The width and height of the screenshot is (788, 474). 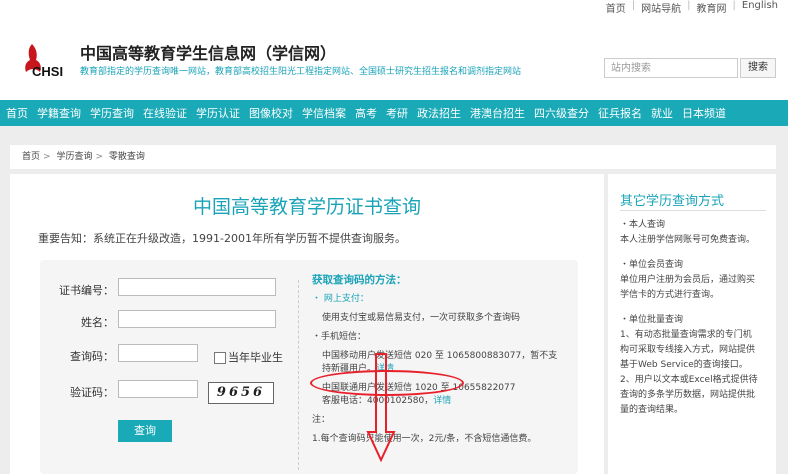 What do you see at coordinates (686, 335) in the screenshot?
I see `side-item-batch-body-1: 1、有动态批量查询需求的专门机` at bounding box center [686, 335].